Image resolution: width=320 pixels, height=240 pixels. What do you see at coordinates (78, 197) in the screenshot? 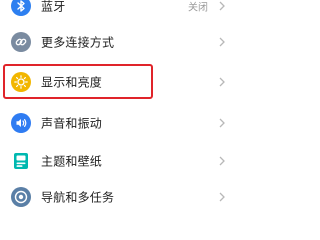
I see `settings-item-label: 导航和多任务` at bounding box center [78, 197].